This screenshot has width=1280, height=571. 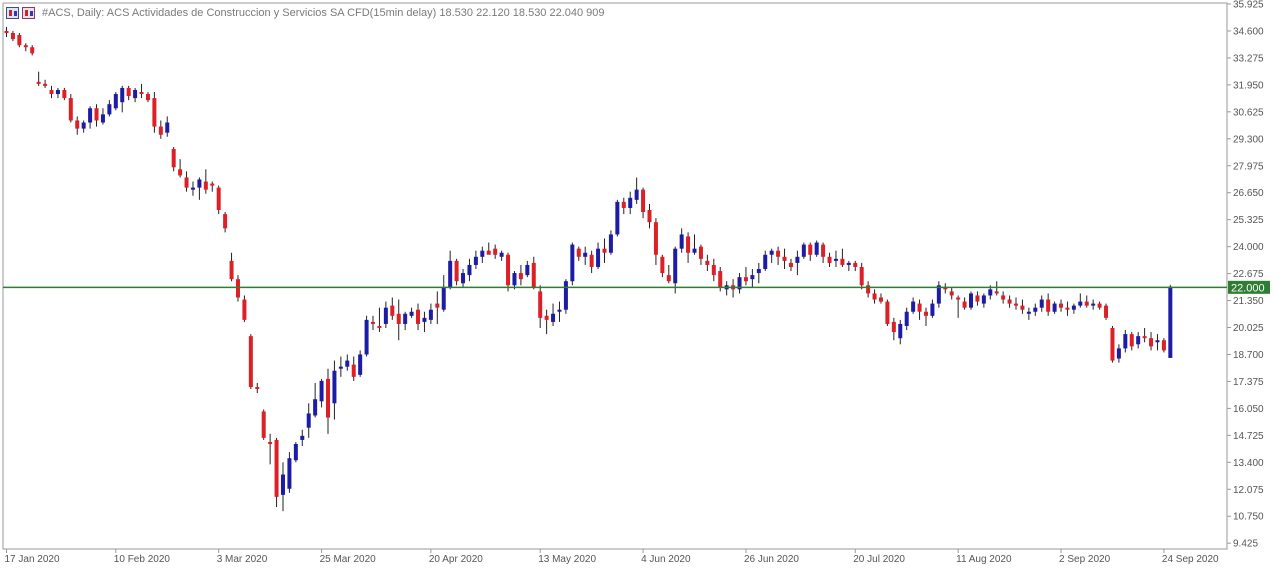 I want to click on chart-window-icon, so click(x=12, y=13).